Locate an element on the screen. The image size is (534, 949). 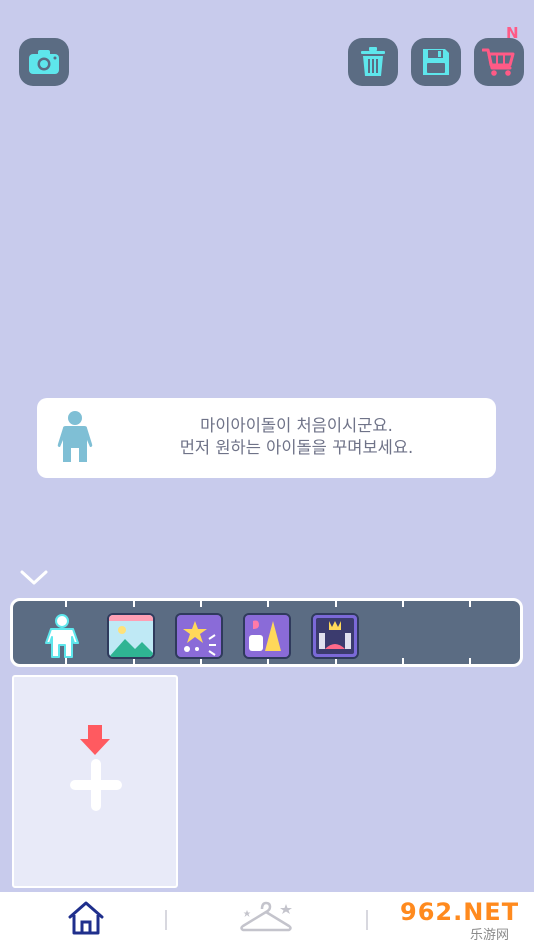
category-sticker-button is located at coordinates (267, 636).